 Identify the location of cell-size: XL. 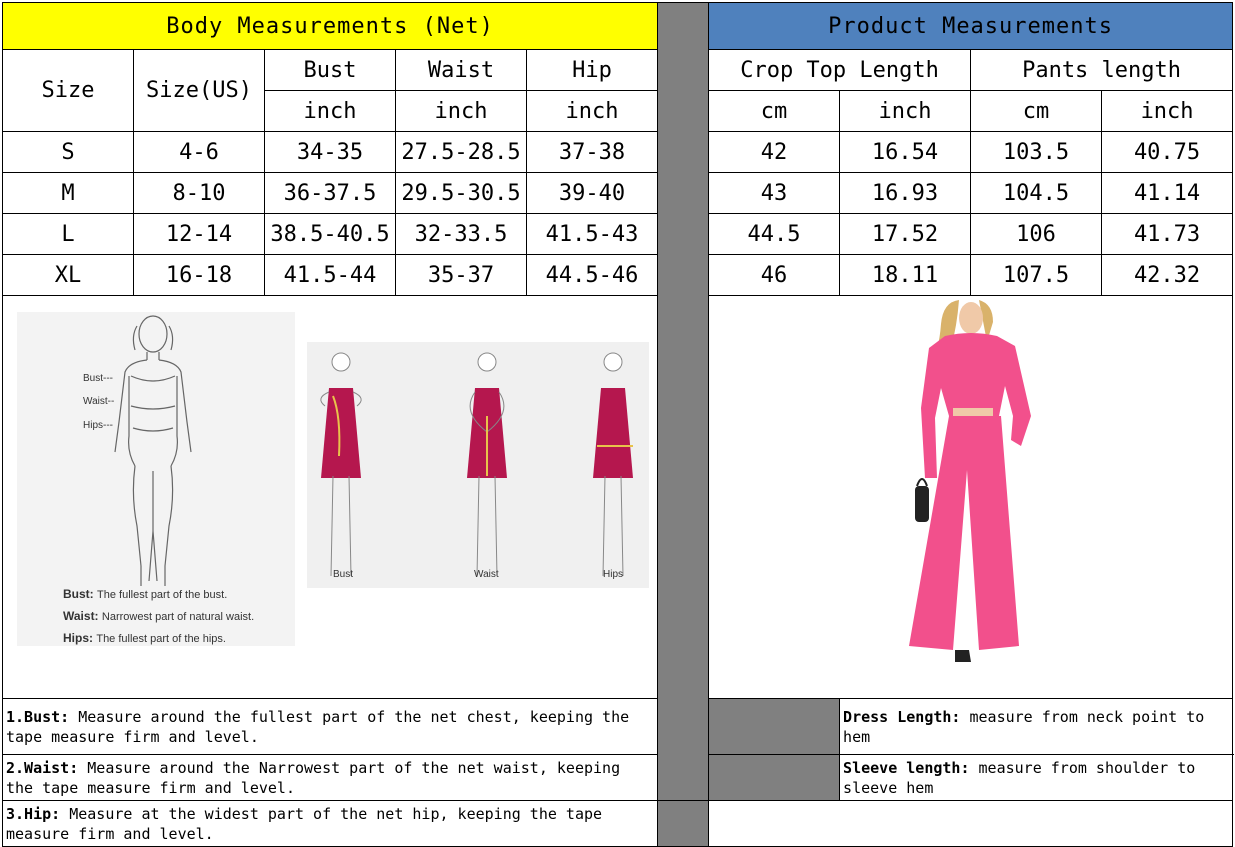
(68, 275).